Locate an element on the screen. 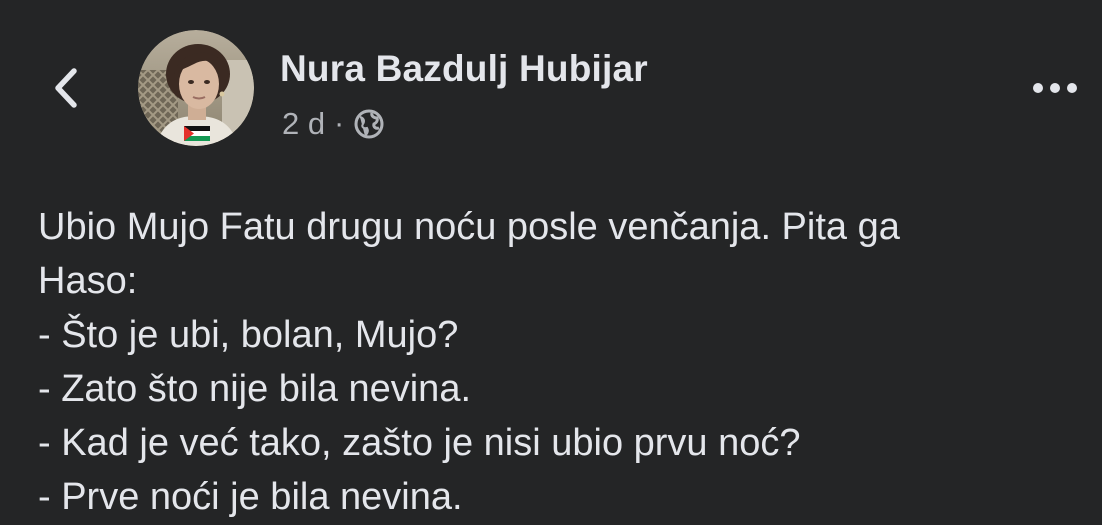 This screenshot has width=1102, height=525. globe-icon is located at coordinates (369, 124).